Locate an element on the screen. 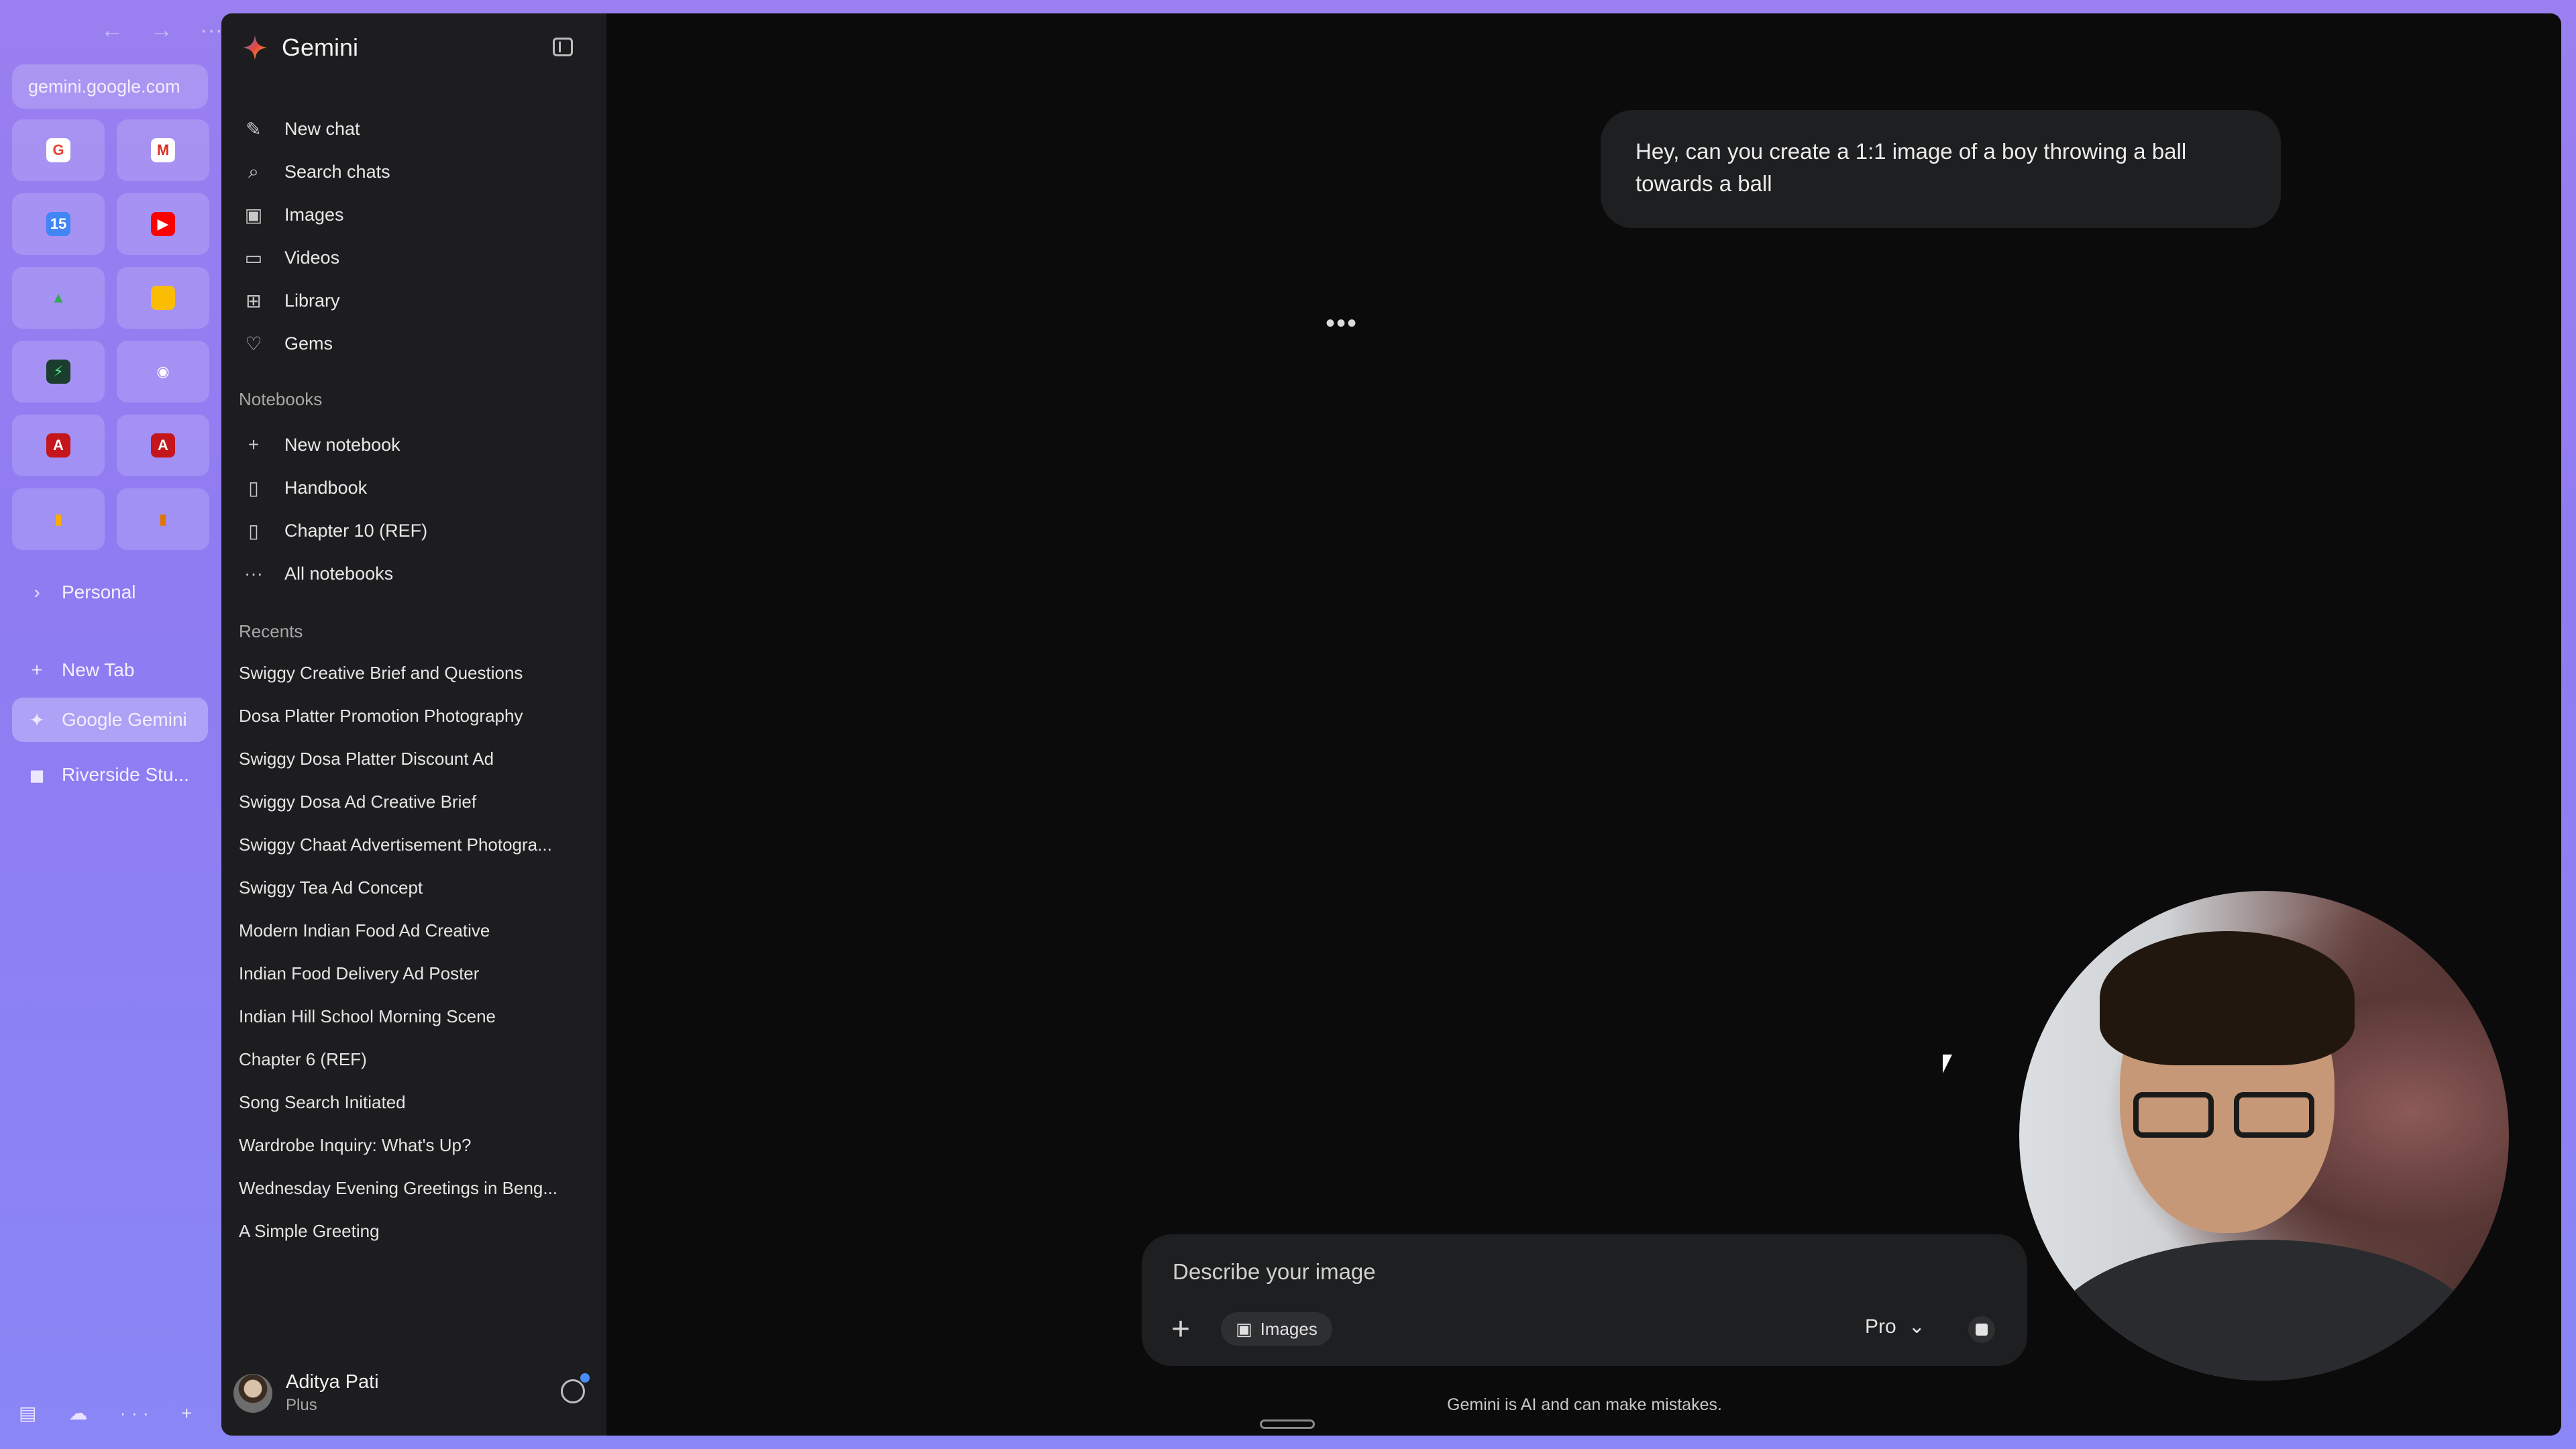 Image resolution: width=2576 pixels, height=1449 pixels. sidebar-collapse-icon is located at coordinates (563, 47).